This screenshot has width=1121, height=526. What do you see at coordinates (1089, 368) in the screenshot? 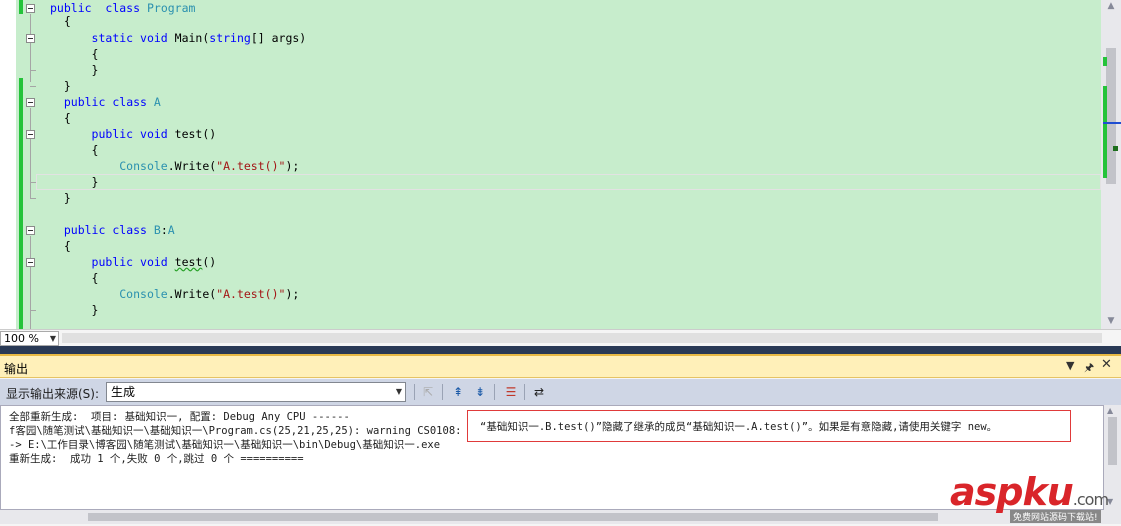
I see `pin-icon: 🖈` at bounding box center [1089, 368].